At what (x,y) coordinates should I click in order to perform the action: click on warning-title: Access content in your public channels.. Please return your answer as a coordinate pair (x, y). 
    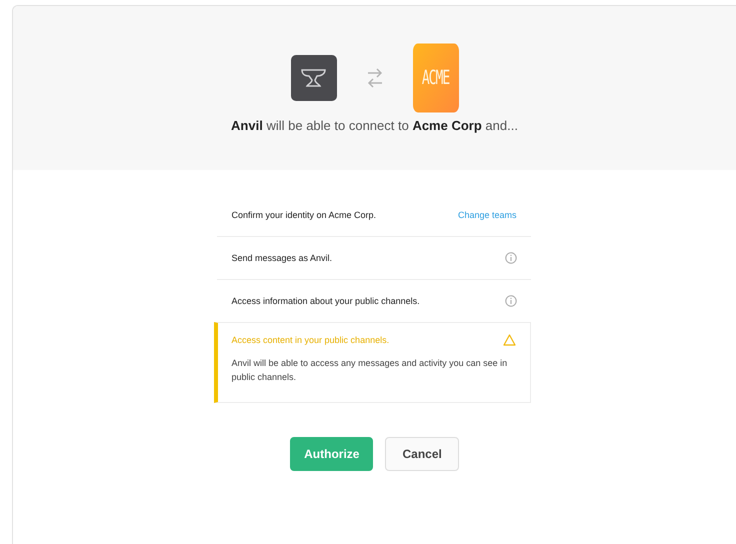
    Looking at the image, I should click on (311, 340).